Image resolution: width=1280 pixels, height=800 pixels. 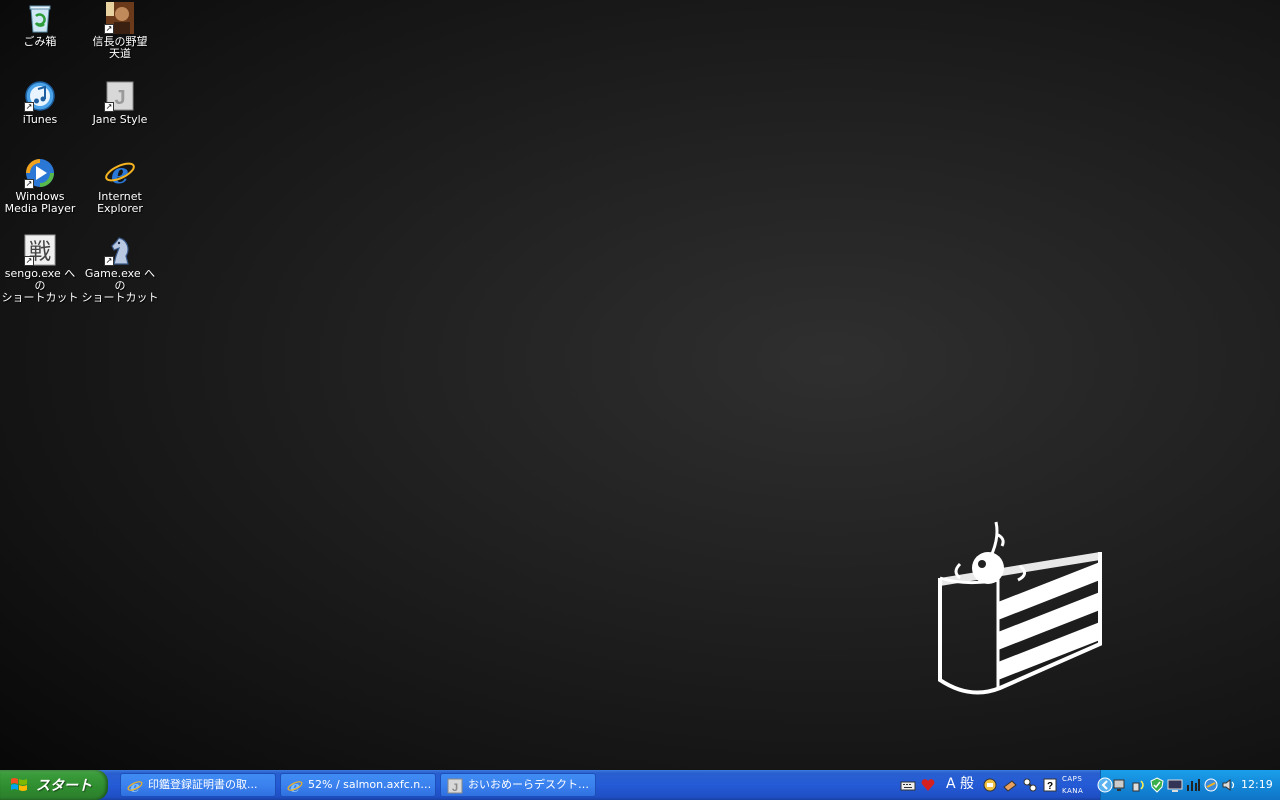 I want to click on keyboard-icon, so click(x=908, y=785).